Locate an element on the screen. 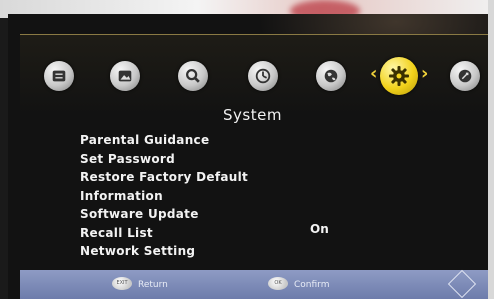 This screenshot has width=494, height=299. return-hint: Return is located at coordinates (153, 285).